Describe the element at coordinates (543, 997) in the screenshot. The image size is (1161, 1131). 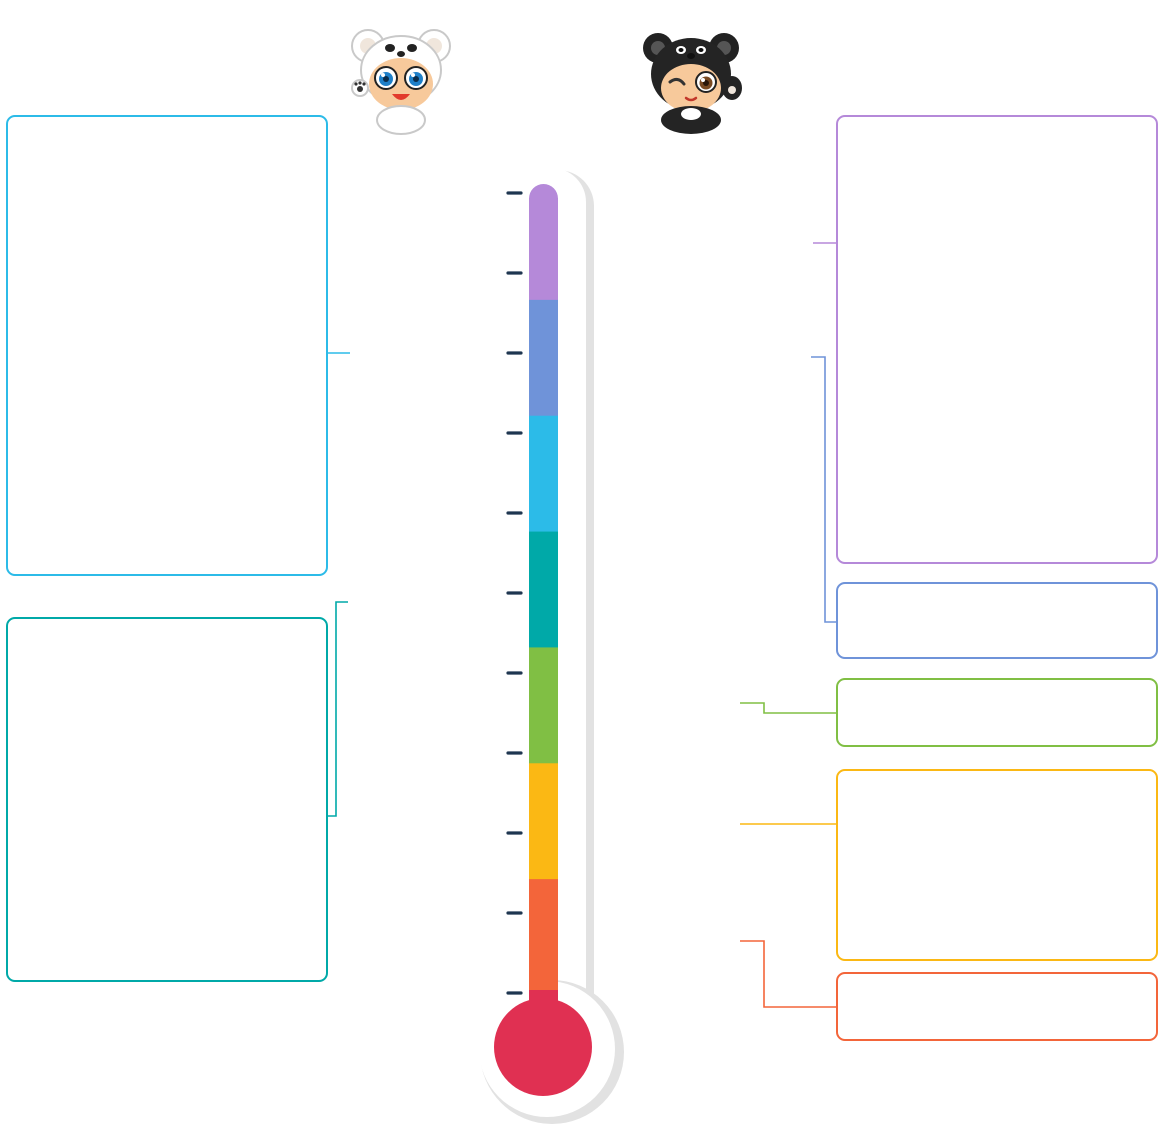
I see `bulb-neck` at that location.